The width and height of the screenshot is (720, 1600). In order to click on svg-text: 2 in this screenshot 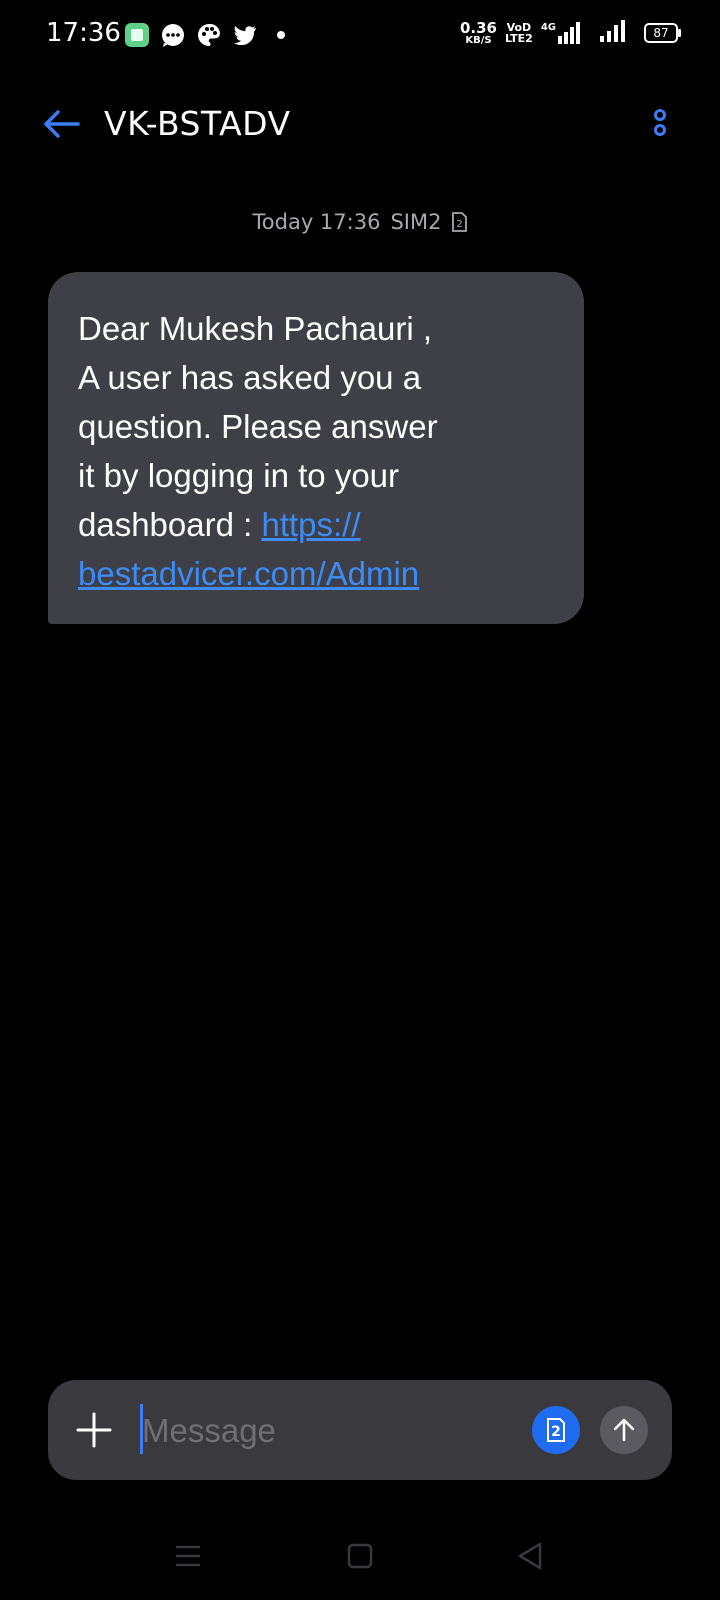, I will do `click(460, 224)`.